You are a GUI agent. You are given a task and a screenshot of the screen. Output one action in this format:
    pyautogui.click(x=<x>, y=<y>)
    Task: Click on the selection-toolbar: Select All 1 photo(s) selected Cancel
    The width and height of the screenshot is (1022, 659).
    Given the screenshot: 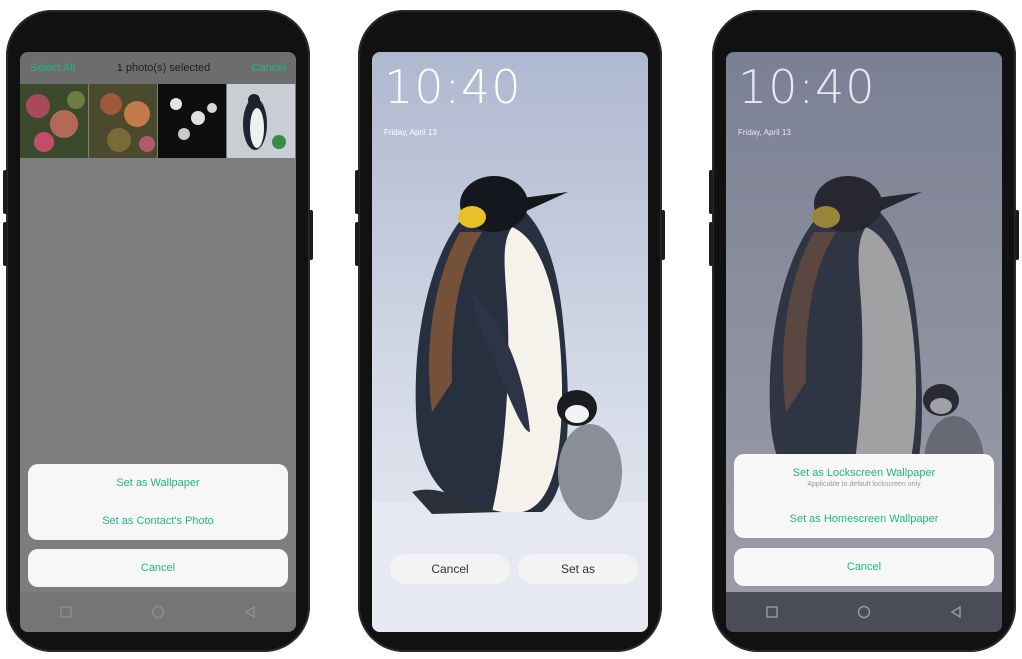 What is the action you would take?
    pyautogui.click(x=158, y=68)
    